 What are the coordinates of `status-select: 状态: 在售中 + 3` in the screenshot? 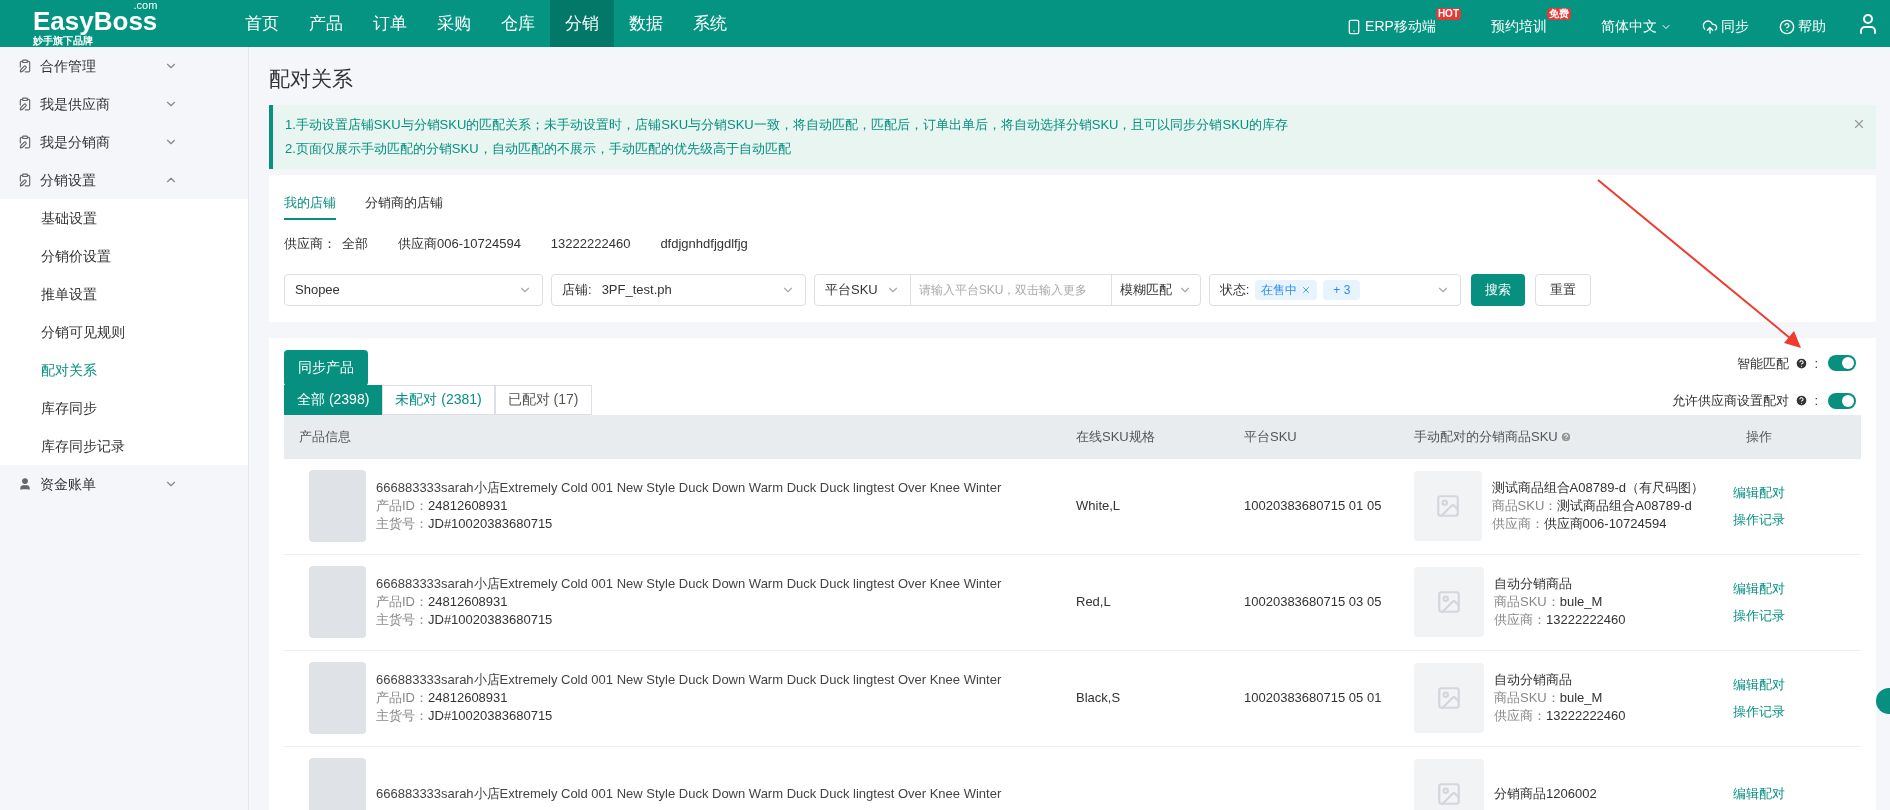 It's located at (1334, 289).